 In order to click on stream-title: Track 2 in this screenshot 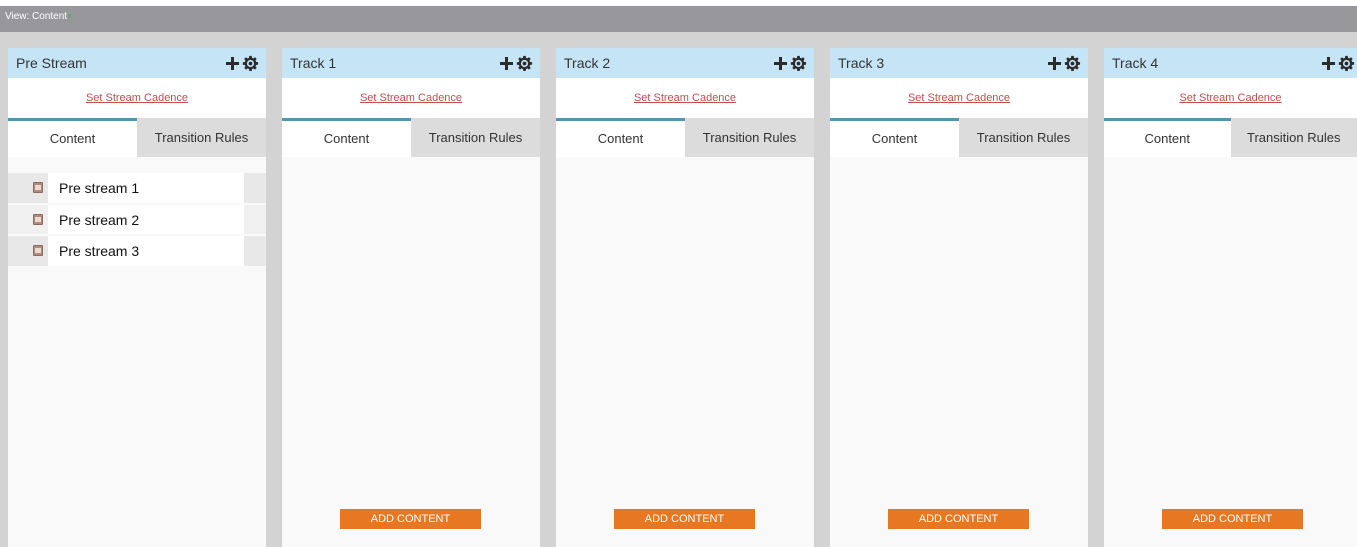, I will do `click(587, 63)`.